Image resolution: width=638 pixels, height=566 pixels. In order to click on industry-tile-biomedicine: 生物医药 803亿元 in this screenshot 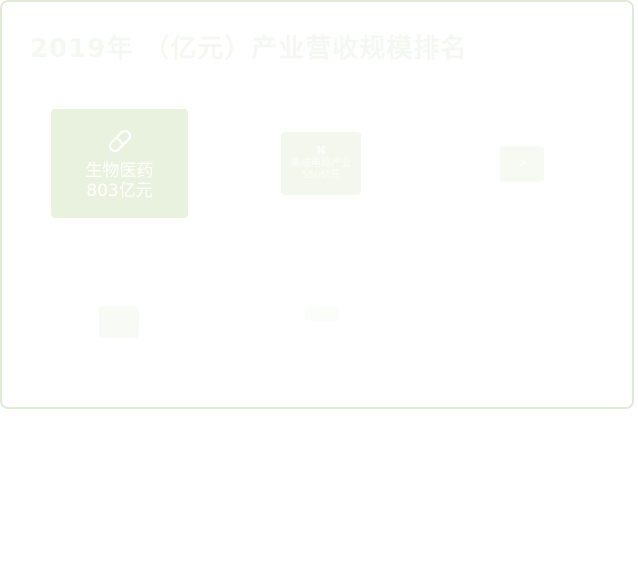, I will do `click(119, 163)`.